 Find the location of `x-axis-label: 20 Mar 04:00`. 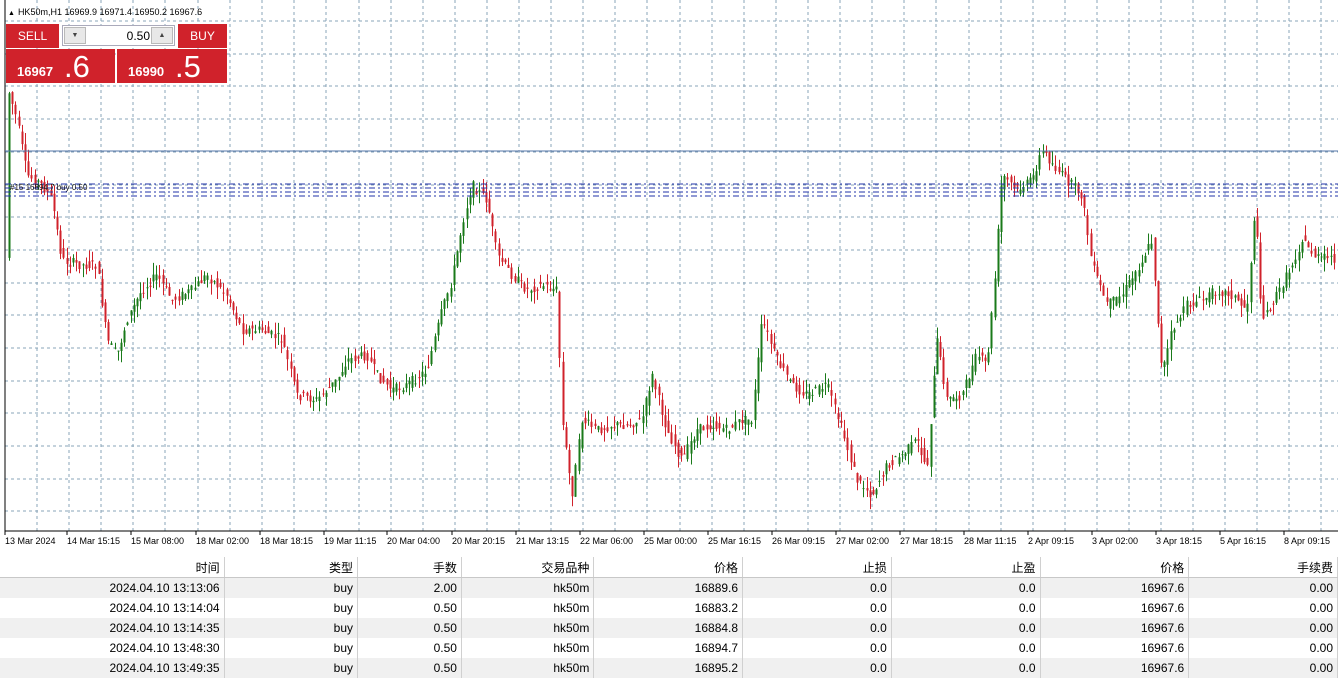

x-axis-label: 20 Mar 04:00 is located at coordinates (413, 541).